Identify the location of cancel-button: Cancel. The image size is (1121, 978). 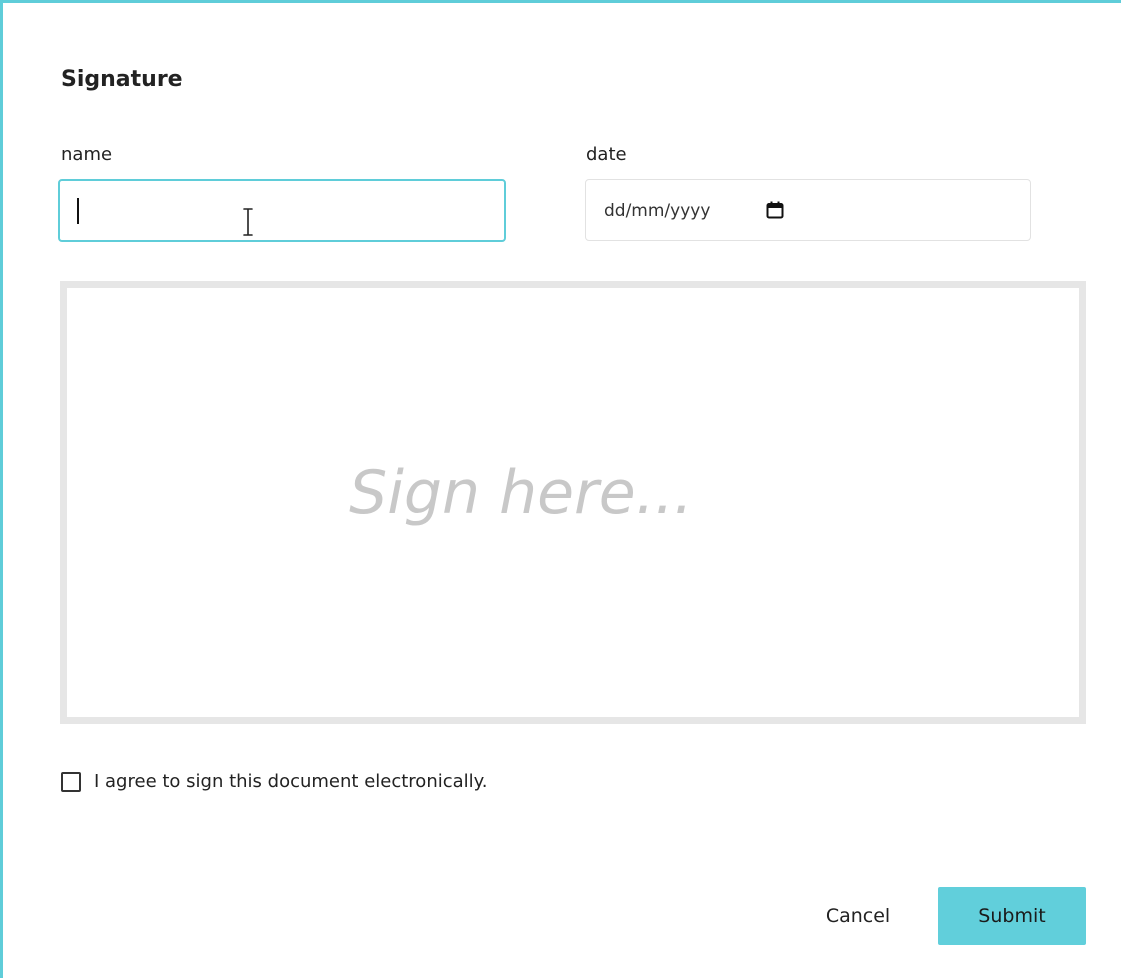
(858, 916).